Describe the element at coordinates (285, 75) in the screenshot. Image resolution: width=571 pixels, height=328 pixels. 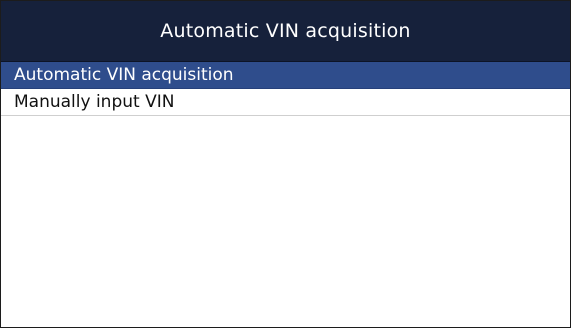
I see `menu-item-automatic-vin: Automatic VIN acquisition` at that location.